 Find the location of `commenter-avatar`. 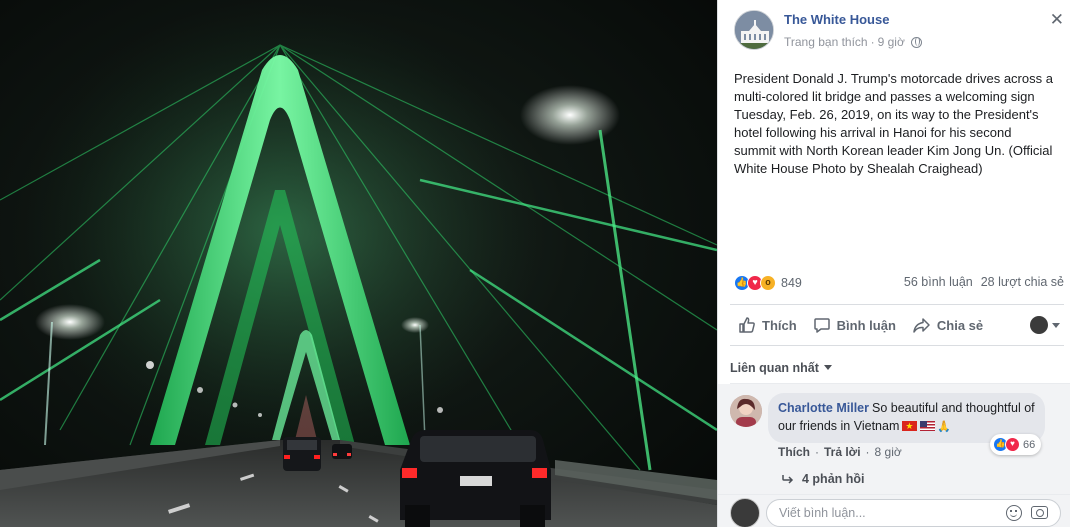

commenter-avatar is located at coordinates (746, 411).